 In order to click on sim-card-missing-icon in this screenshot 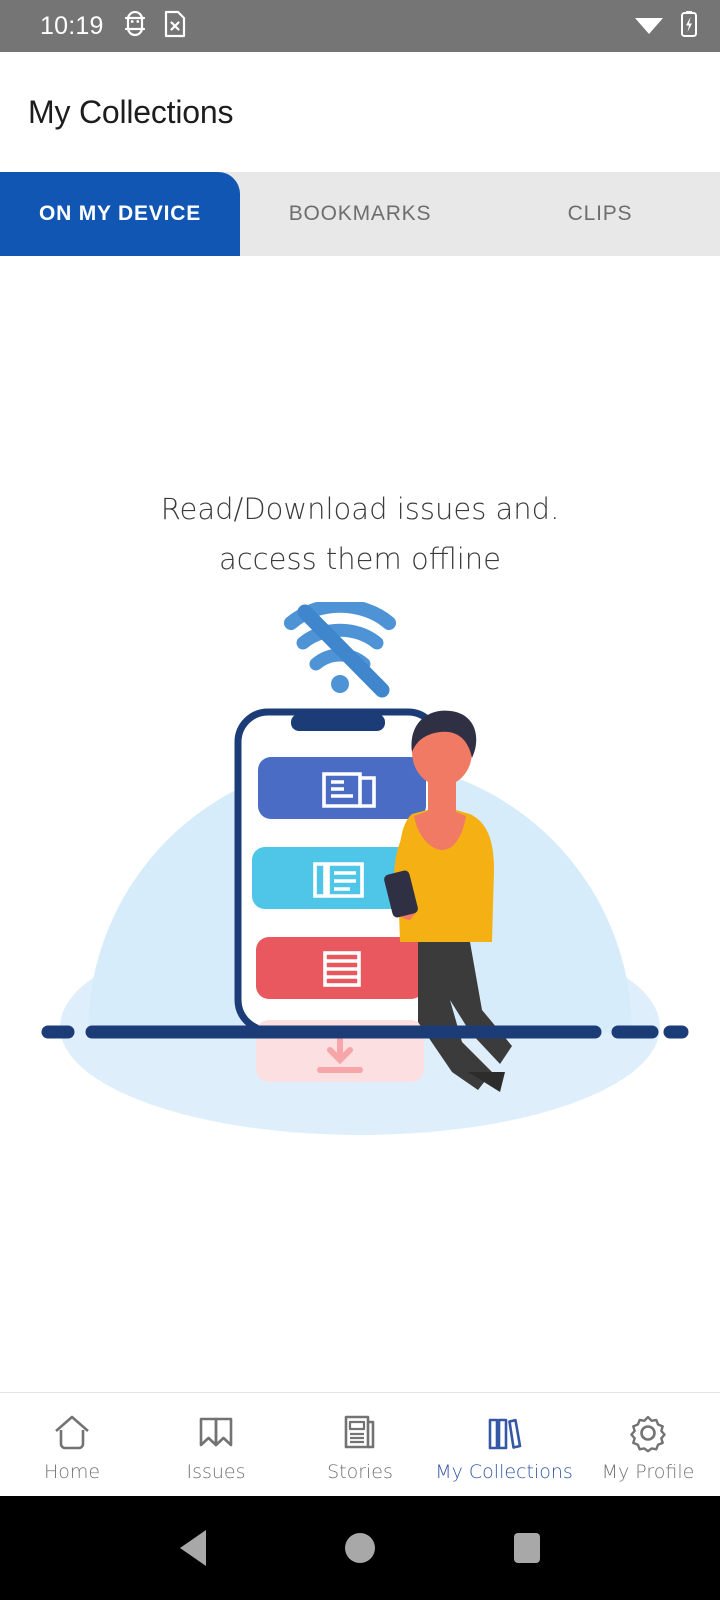, I will do `click(175, 26)`.